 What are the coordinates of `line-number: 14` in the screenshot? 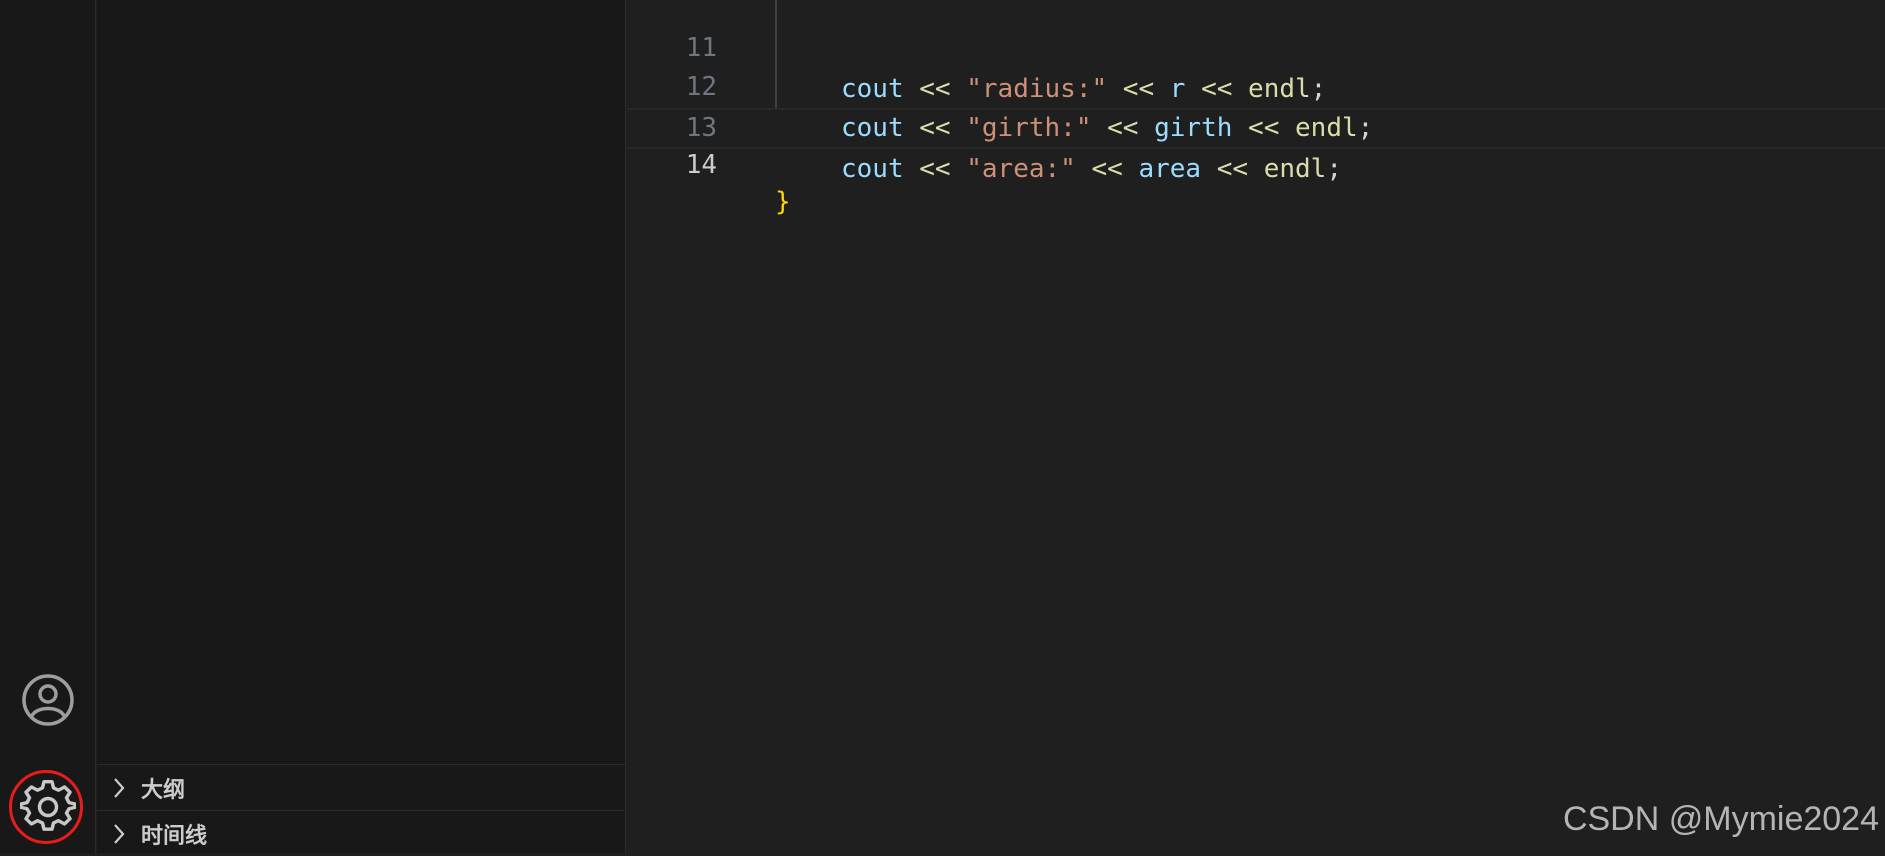 It's located at (701, 165).